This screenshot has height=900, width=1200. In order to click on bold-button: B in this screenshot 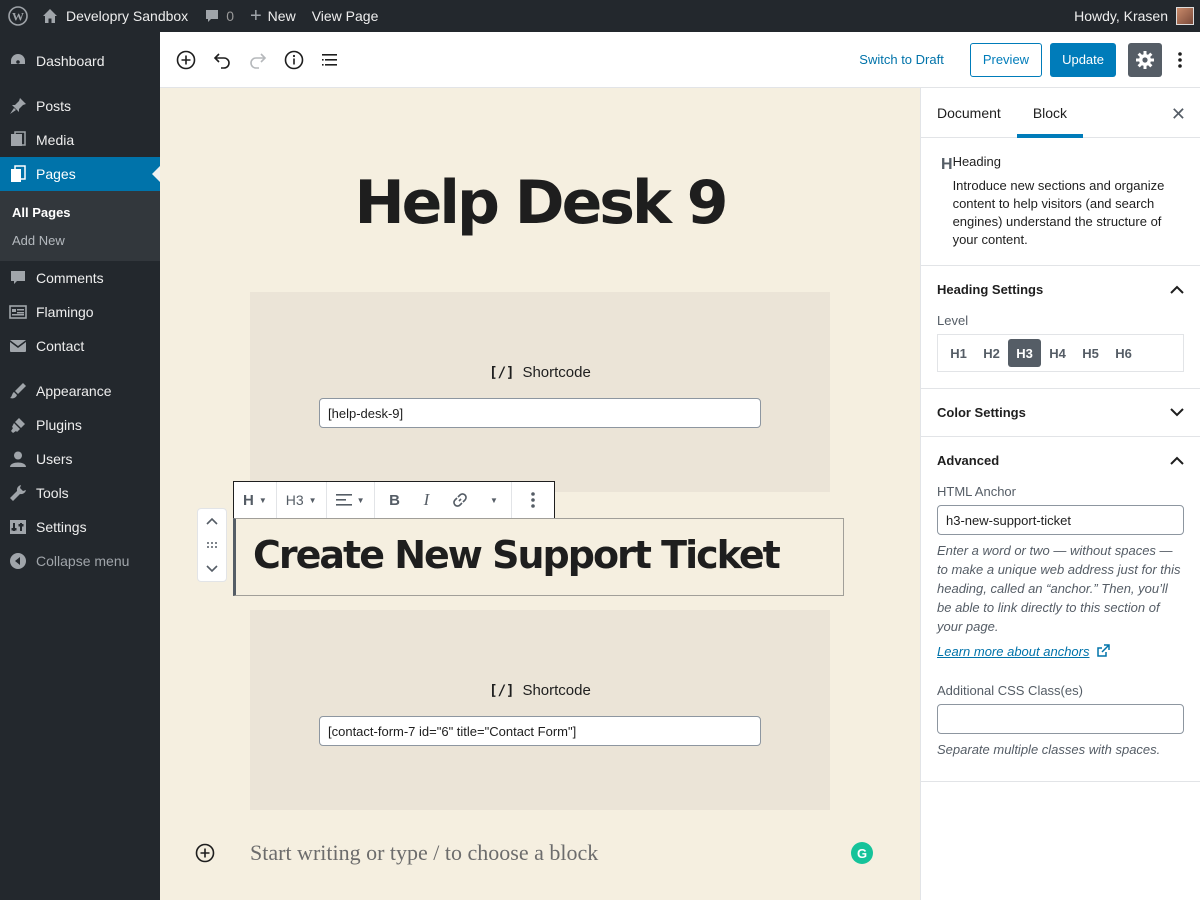, I will do `click(395, 500)`.